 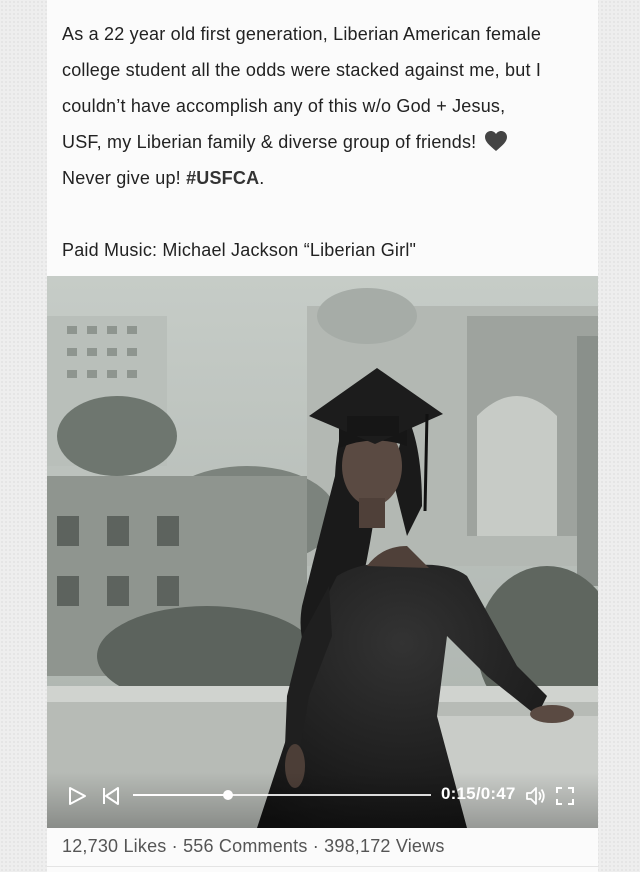 What do you see at coordinates (114, 846) in the screenshot?
I see `likes-count: 12,730 Likes` at bounding box center [114, 846].